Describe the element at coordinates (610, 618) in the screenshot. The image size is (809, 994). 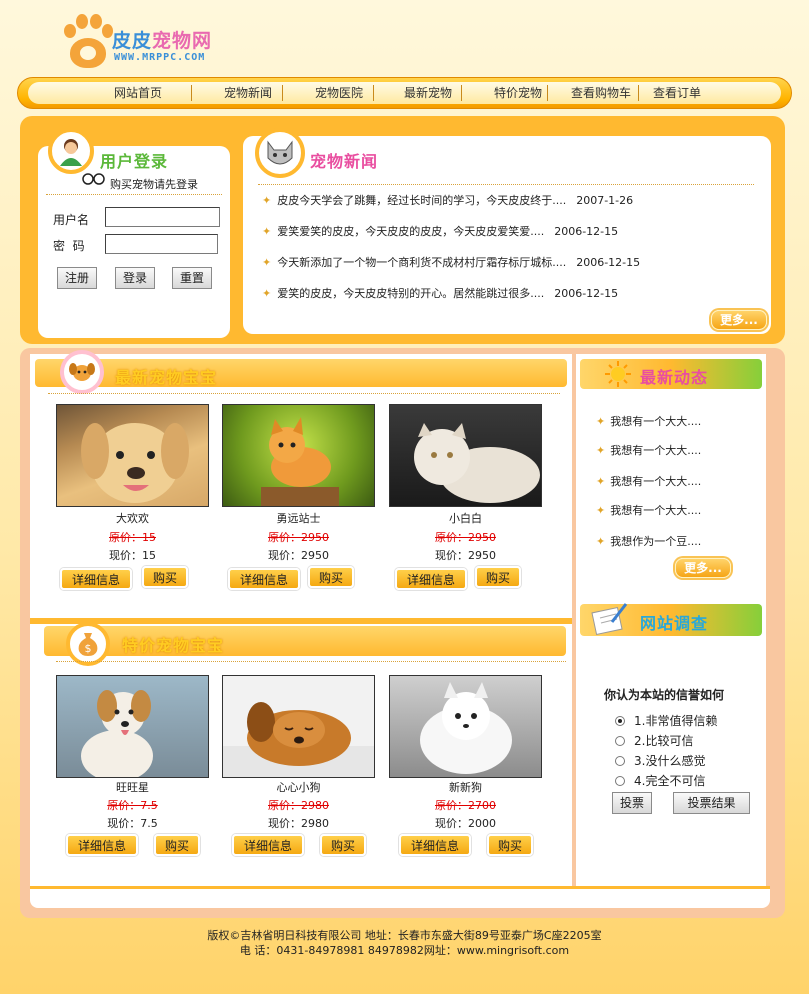
I see `notepad-pen-icon` at that location.